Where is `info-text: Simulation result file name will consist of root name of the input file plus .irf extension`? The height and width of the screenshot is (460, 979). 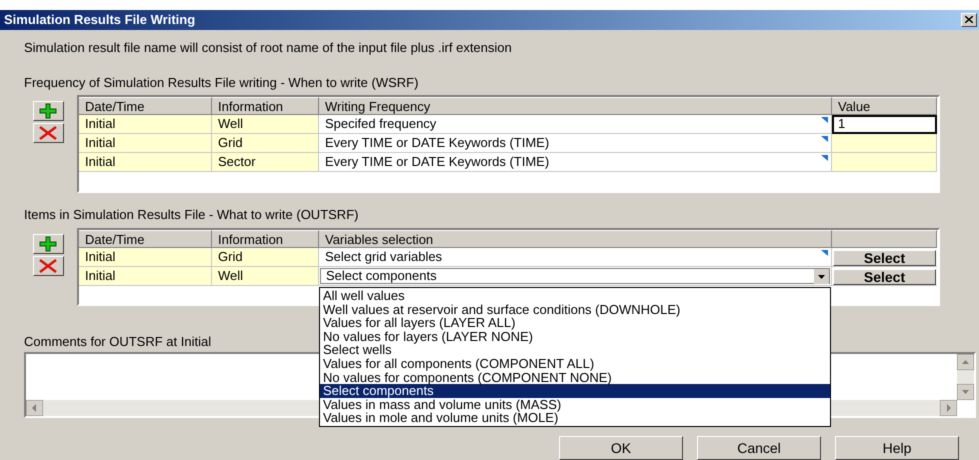 info-text: Simulation result file name will consist of root name of the input file plus .irf extension is located at coordinates (268, 47).